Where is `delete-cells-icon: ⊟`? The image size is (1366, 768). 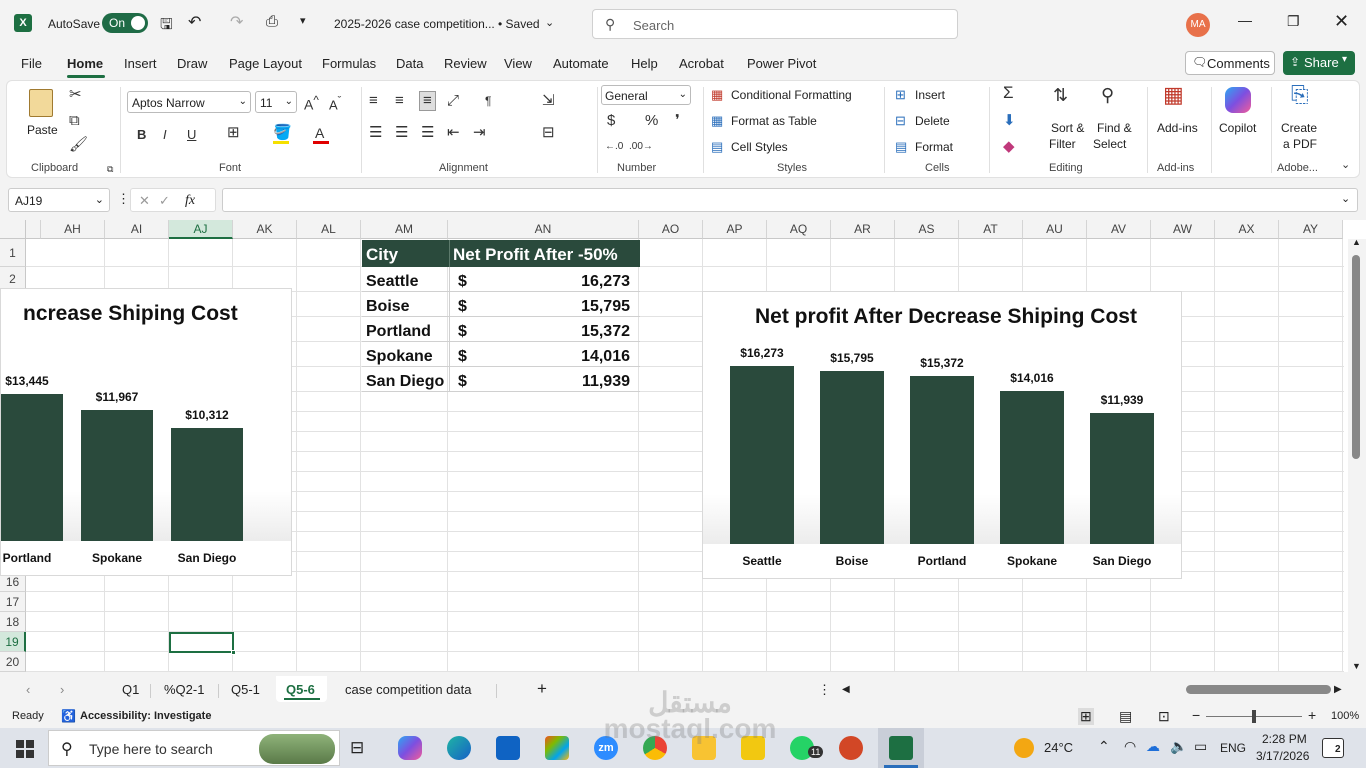
delete-cells-icon: ⊟ is located at coordinates (900, 121).